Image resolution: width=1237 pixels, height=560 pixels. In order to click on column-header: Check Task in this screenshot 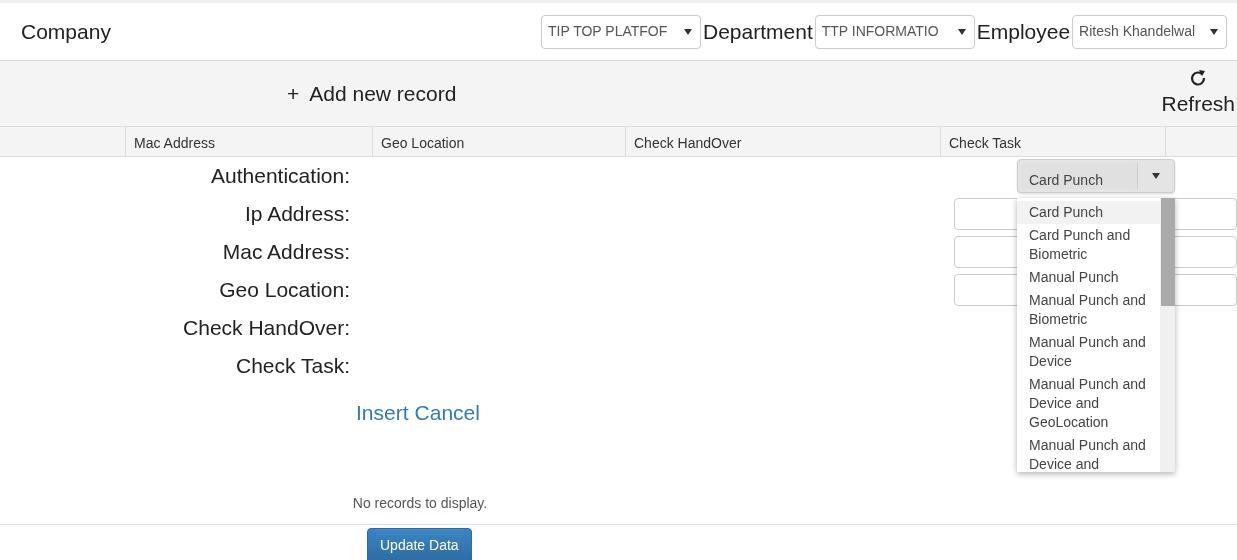, I will do `click(1052, 141)`.